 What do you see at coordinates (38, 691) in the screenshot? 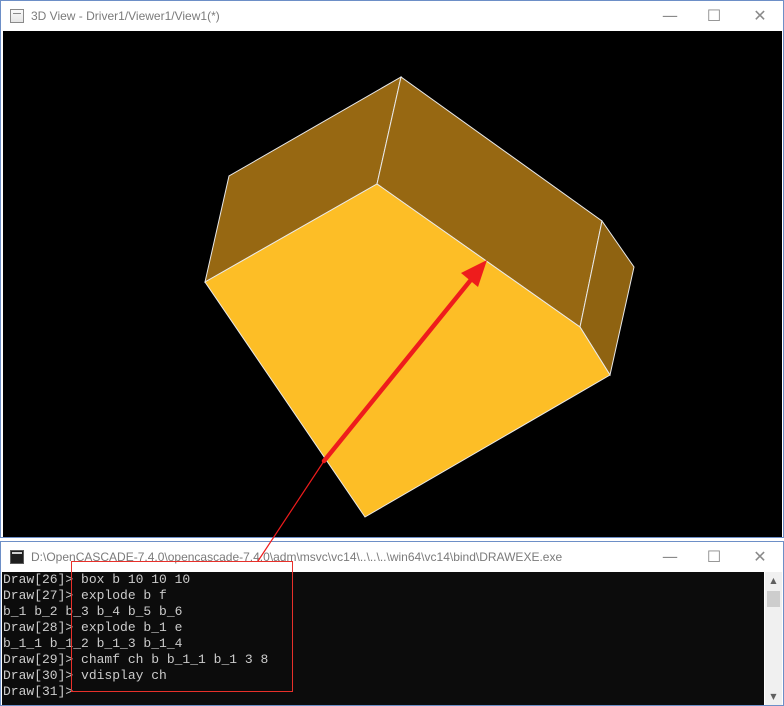
I see `console-prompt: Draw[31]>` at bounding box center [38, 691].